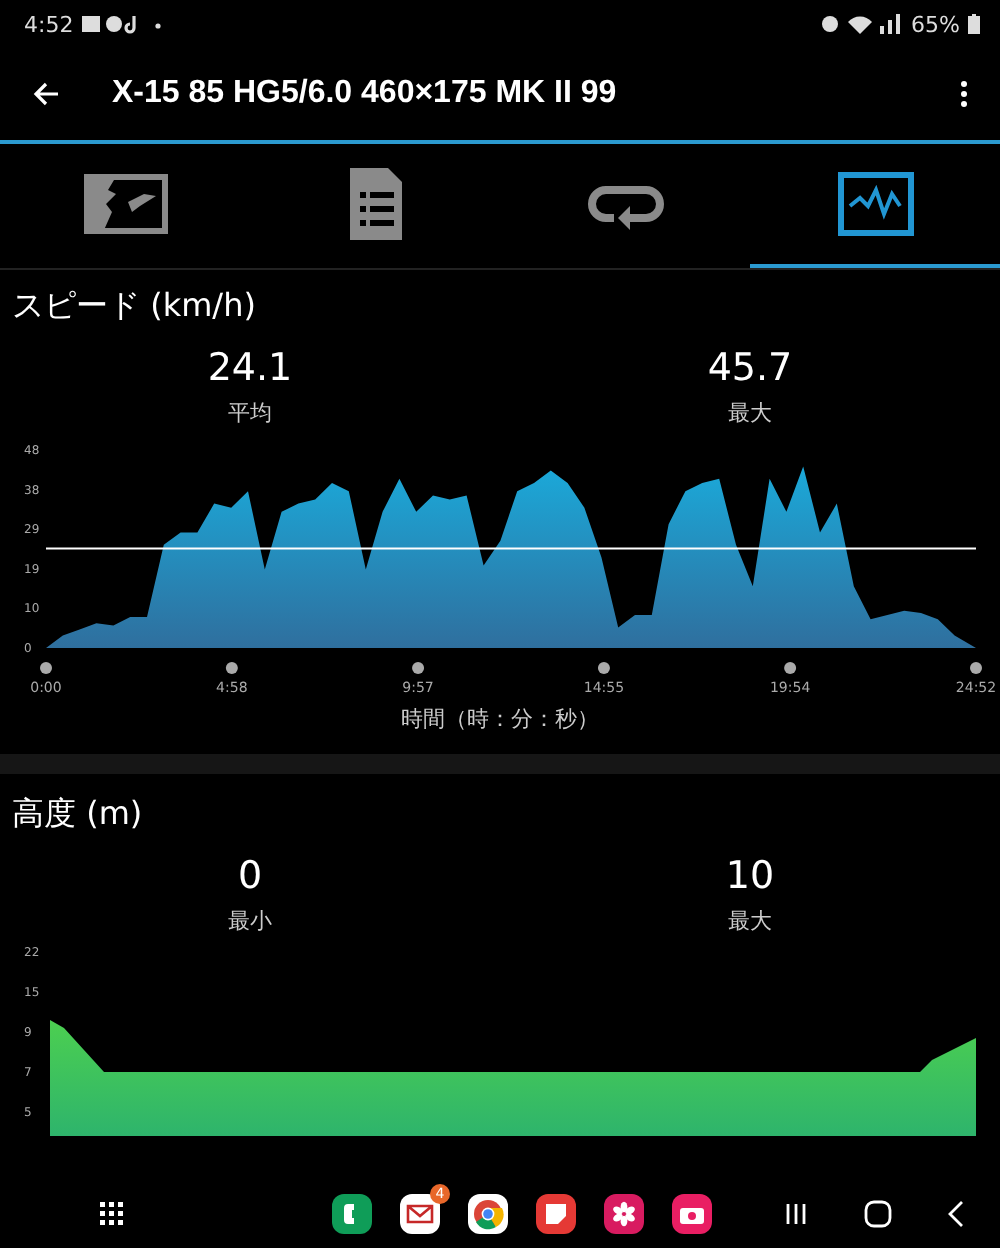 The width and height of the screenshot is (1000, 1248). I want to click on back-chevron-icon, so click(956, 1214).